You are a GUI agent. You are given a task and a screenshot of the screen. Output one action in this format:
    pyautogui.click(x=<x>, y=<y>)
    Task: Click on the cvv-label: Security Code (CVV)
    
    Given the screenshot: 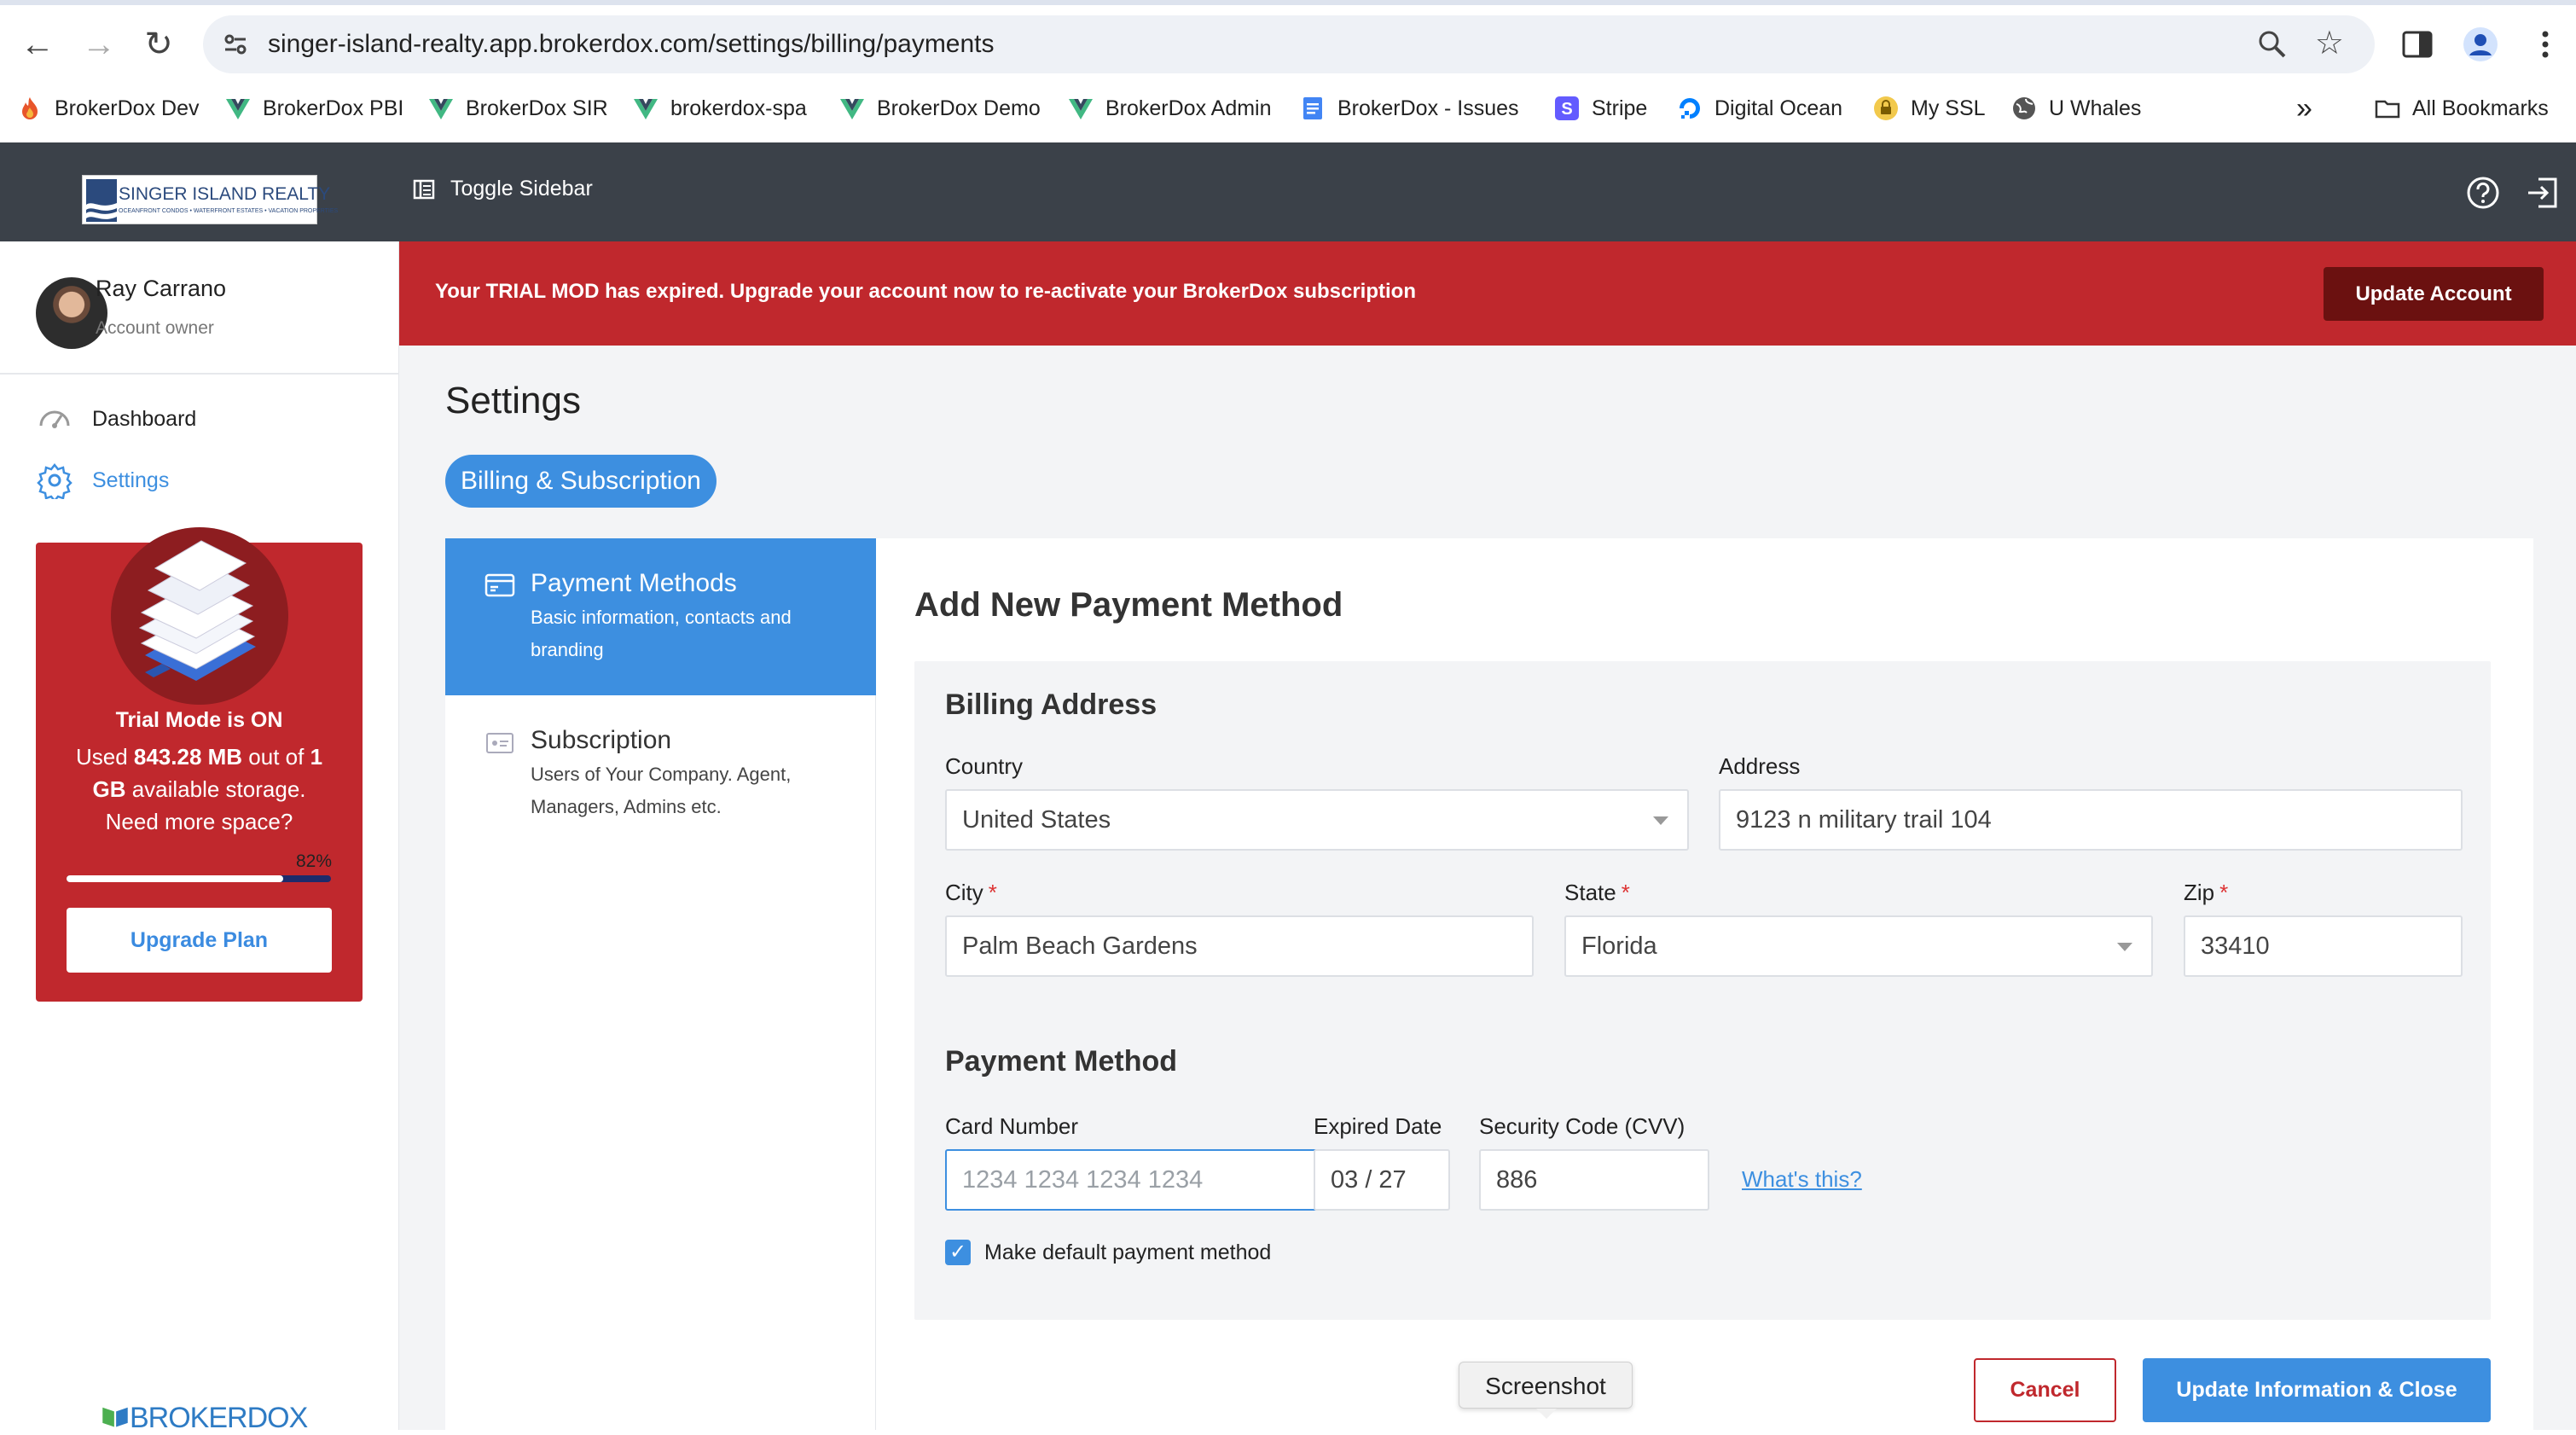 What is the action you would take?
    pyautogui.click(x=1582, y=1126)
    